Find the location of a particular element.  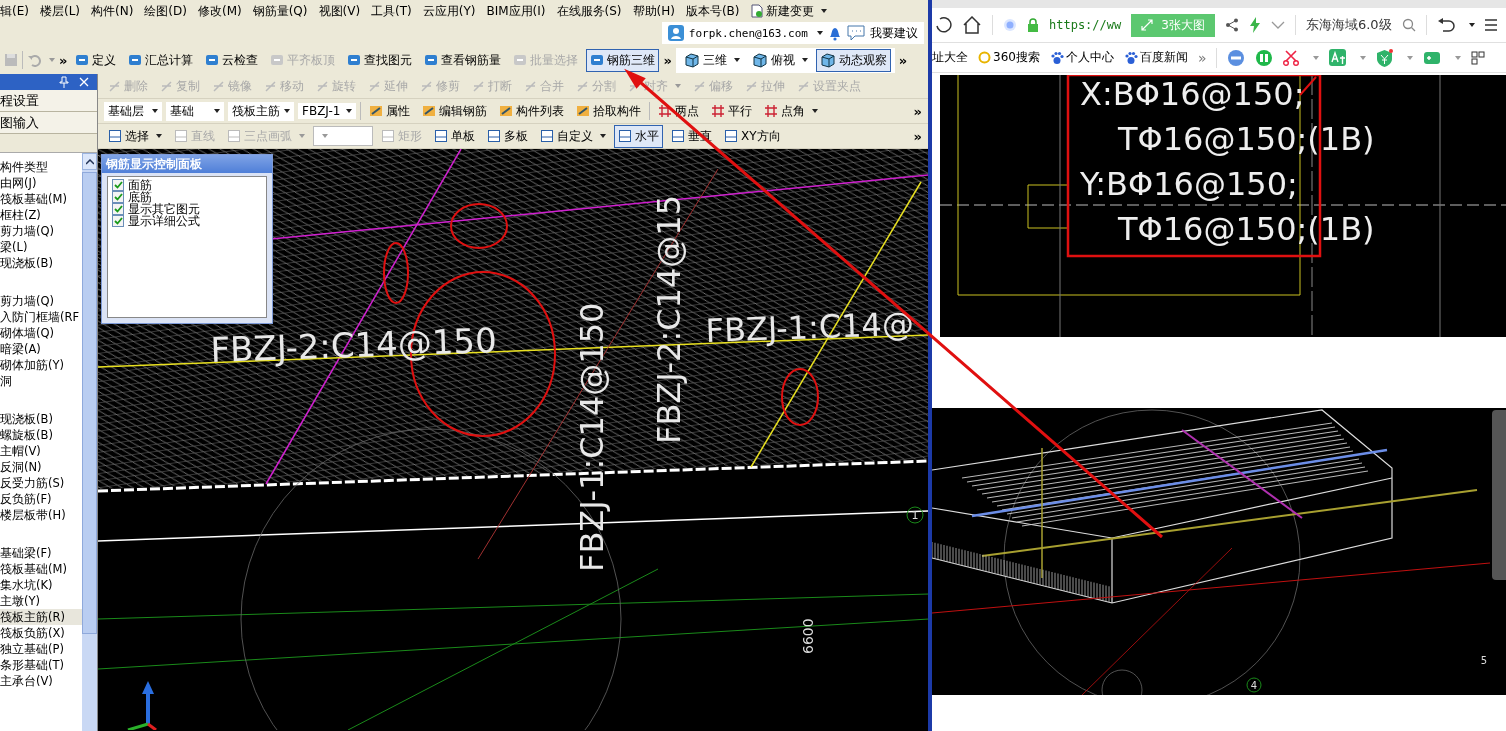

toolbar-button: 编辑钢筋 is located at coordinates (454, 111).